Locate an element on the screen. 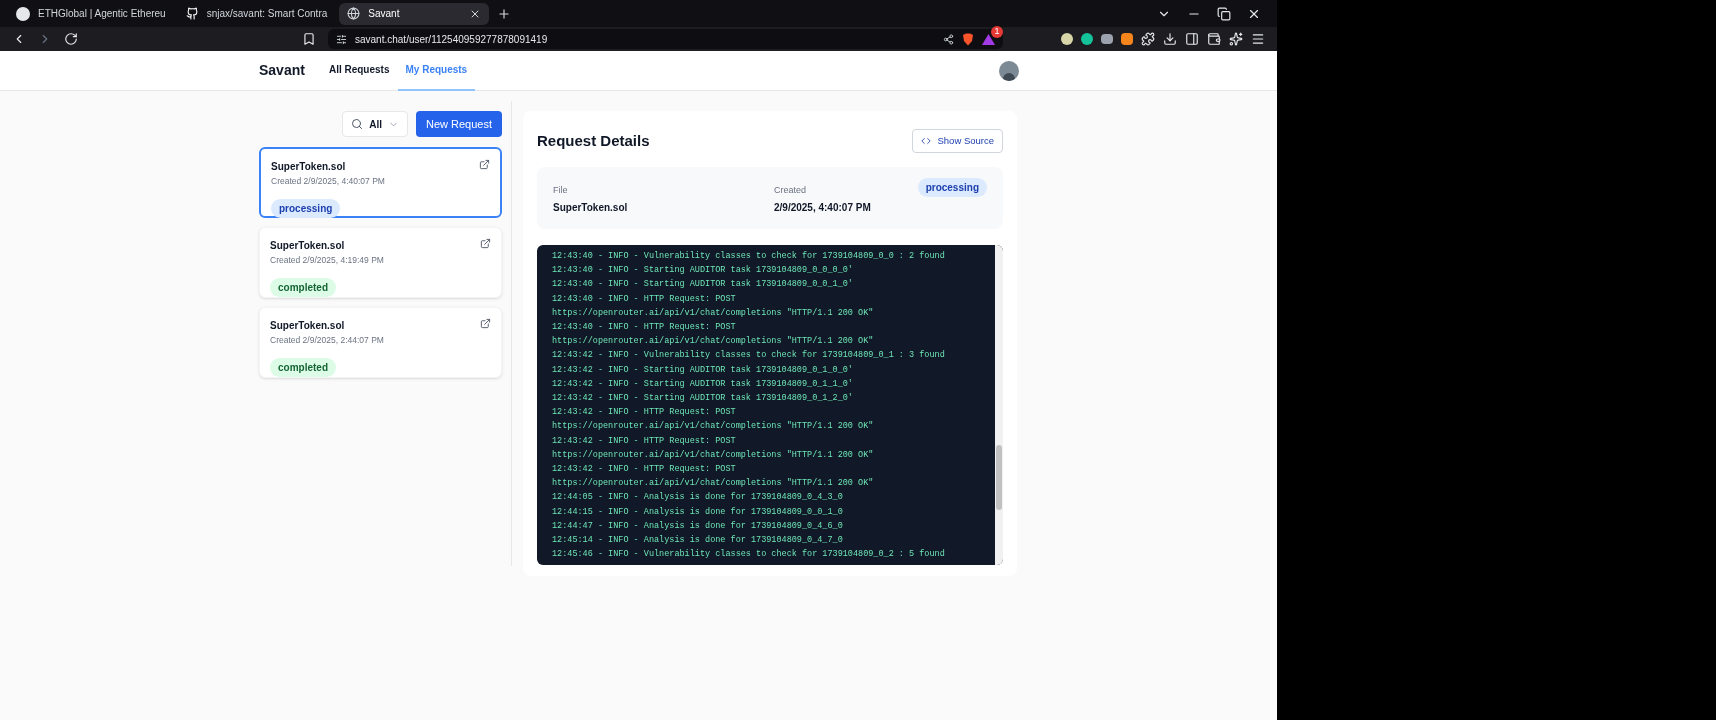 The width and height of the screenshot is (1716, 720). log-line: 12:44:15 - INFO - Analysis is done for 1739104809_0_0_1_0 is located at coordinates (697, 512).